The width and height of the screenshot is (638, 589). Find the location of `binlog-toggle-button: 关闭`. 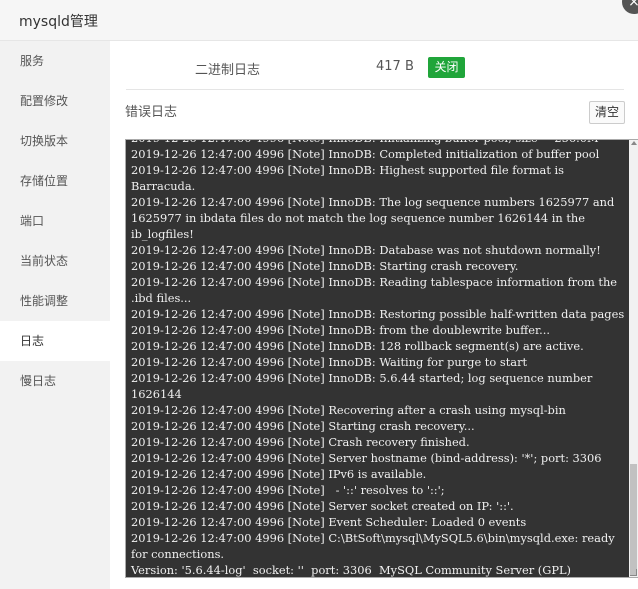

binlog-toggle-button: 关闭 is located at coordinates (446, 67).